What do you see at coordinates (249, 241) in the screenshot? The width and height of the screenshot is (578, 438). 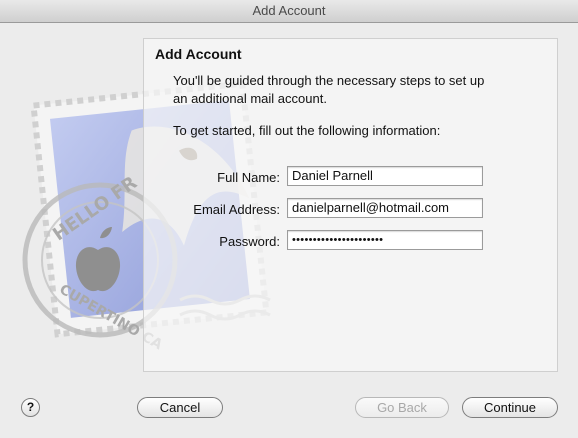 I see `password-label: Password:` at bounding box center [249, 241].